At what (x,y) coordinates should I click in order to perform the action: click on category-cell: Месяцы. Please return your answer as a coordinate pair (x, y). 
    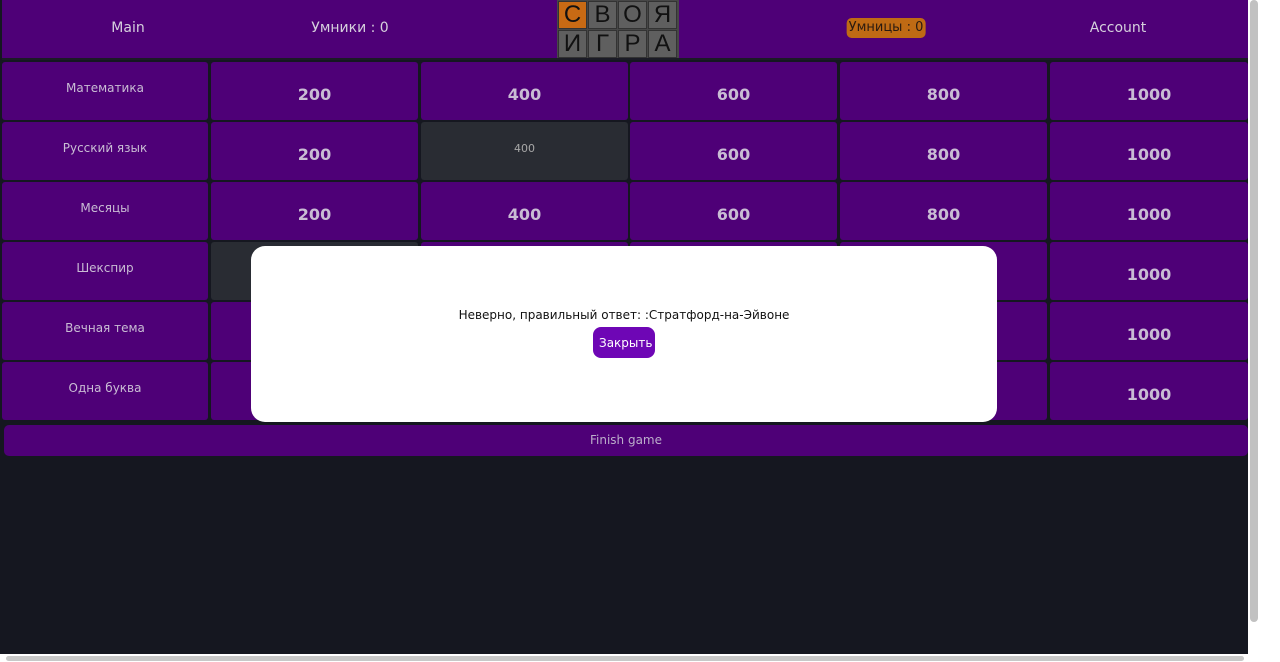
    Looking at the image, I should click on (105, 211).